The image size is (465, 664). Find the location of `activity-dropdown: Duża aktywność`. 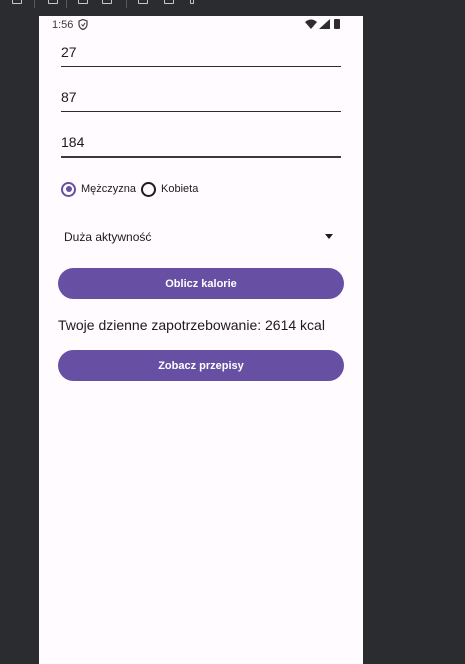

activity-dropdown: Duża aktywność is located at coordinates (199, 237).